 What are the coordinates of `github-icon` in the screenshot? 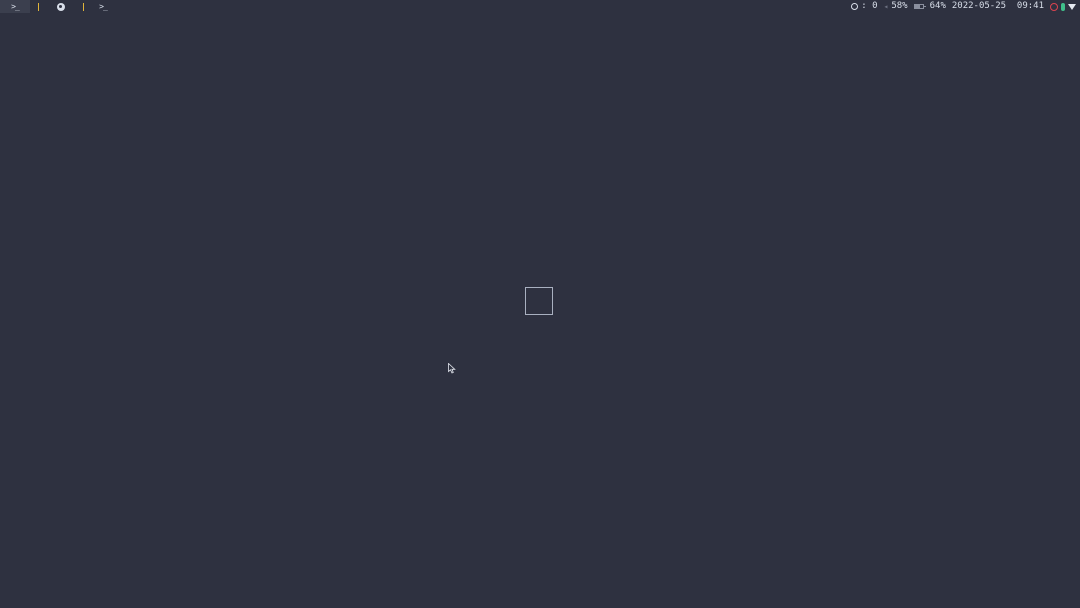 It's located at (855, 6).